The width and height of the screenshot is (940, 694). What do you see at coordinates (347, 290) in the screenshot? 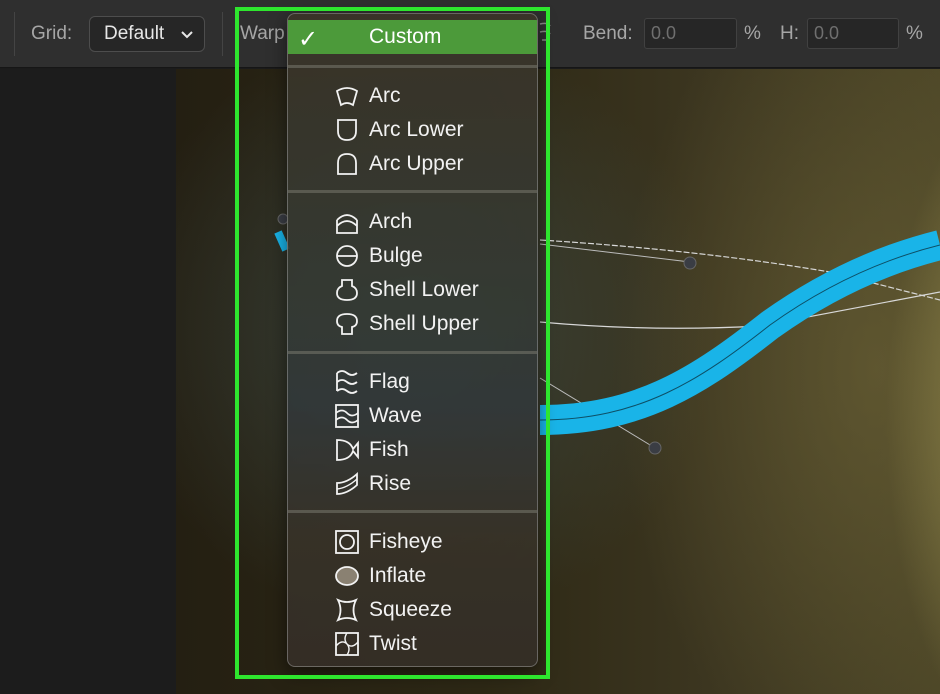
I see `shell-lower-icon` at bounding box center [347, 290].